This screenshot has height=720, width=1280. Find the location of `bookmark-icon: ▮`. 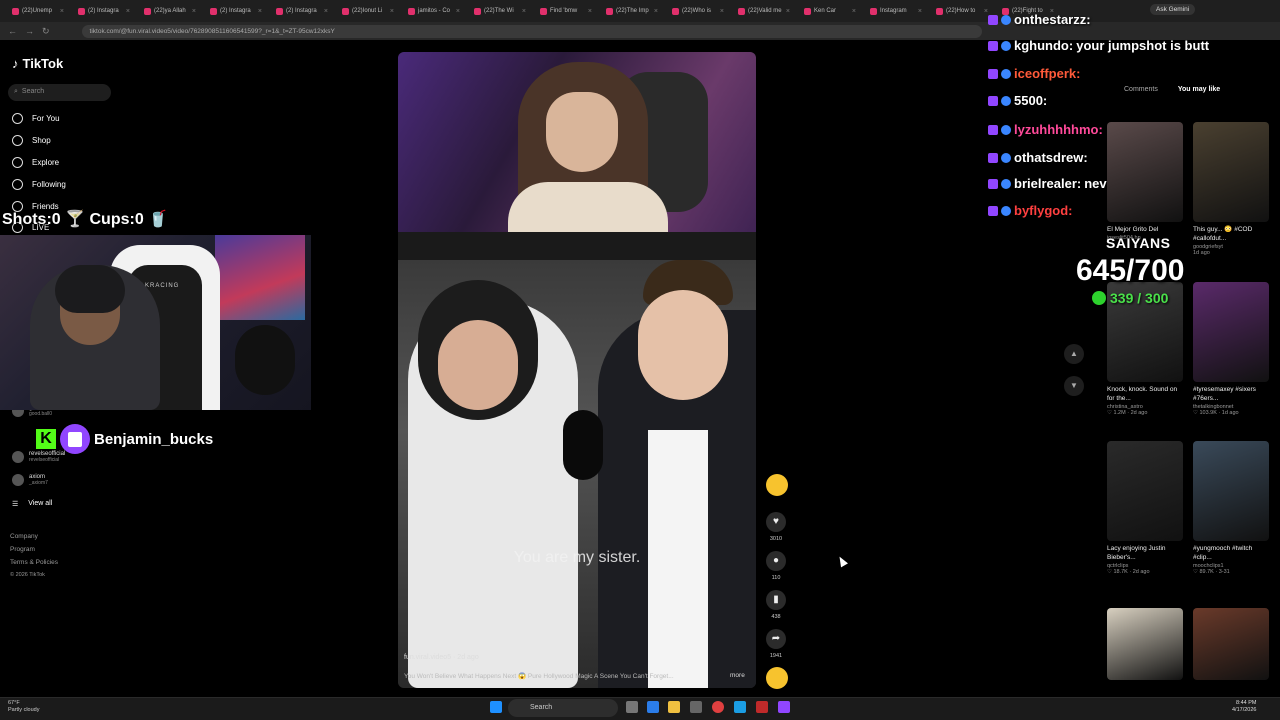

bookmark-icon: ▮ is located at coordinates (776, 600).